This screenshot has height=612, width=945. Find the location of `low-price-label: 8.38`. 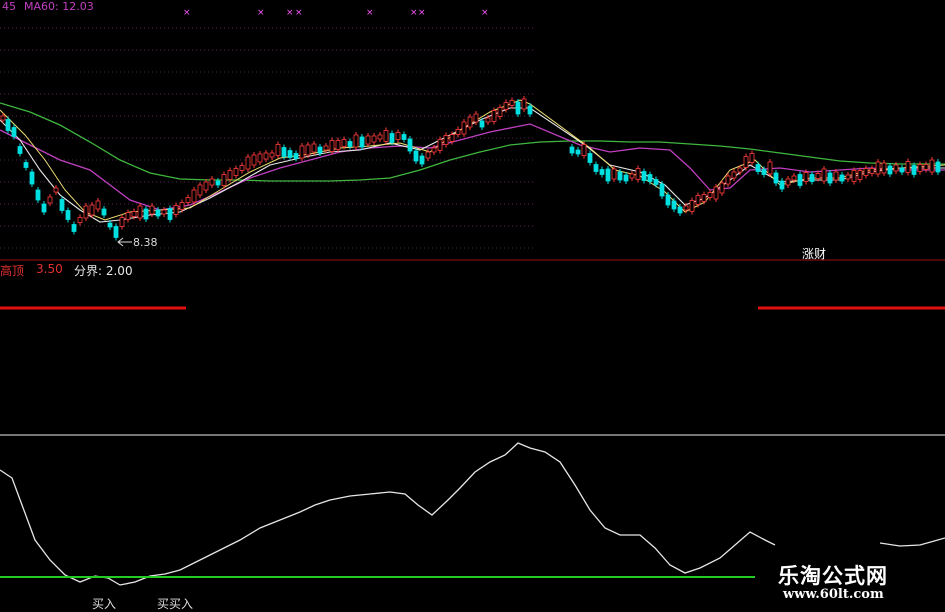

low-price-label: 8.38 is located at coordinates (145, 242).